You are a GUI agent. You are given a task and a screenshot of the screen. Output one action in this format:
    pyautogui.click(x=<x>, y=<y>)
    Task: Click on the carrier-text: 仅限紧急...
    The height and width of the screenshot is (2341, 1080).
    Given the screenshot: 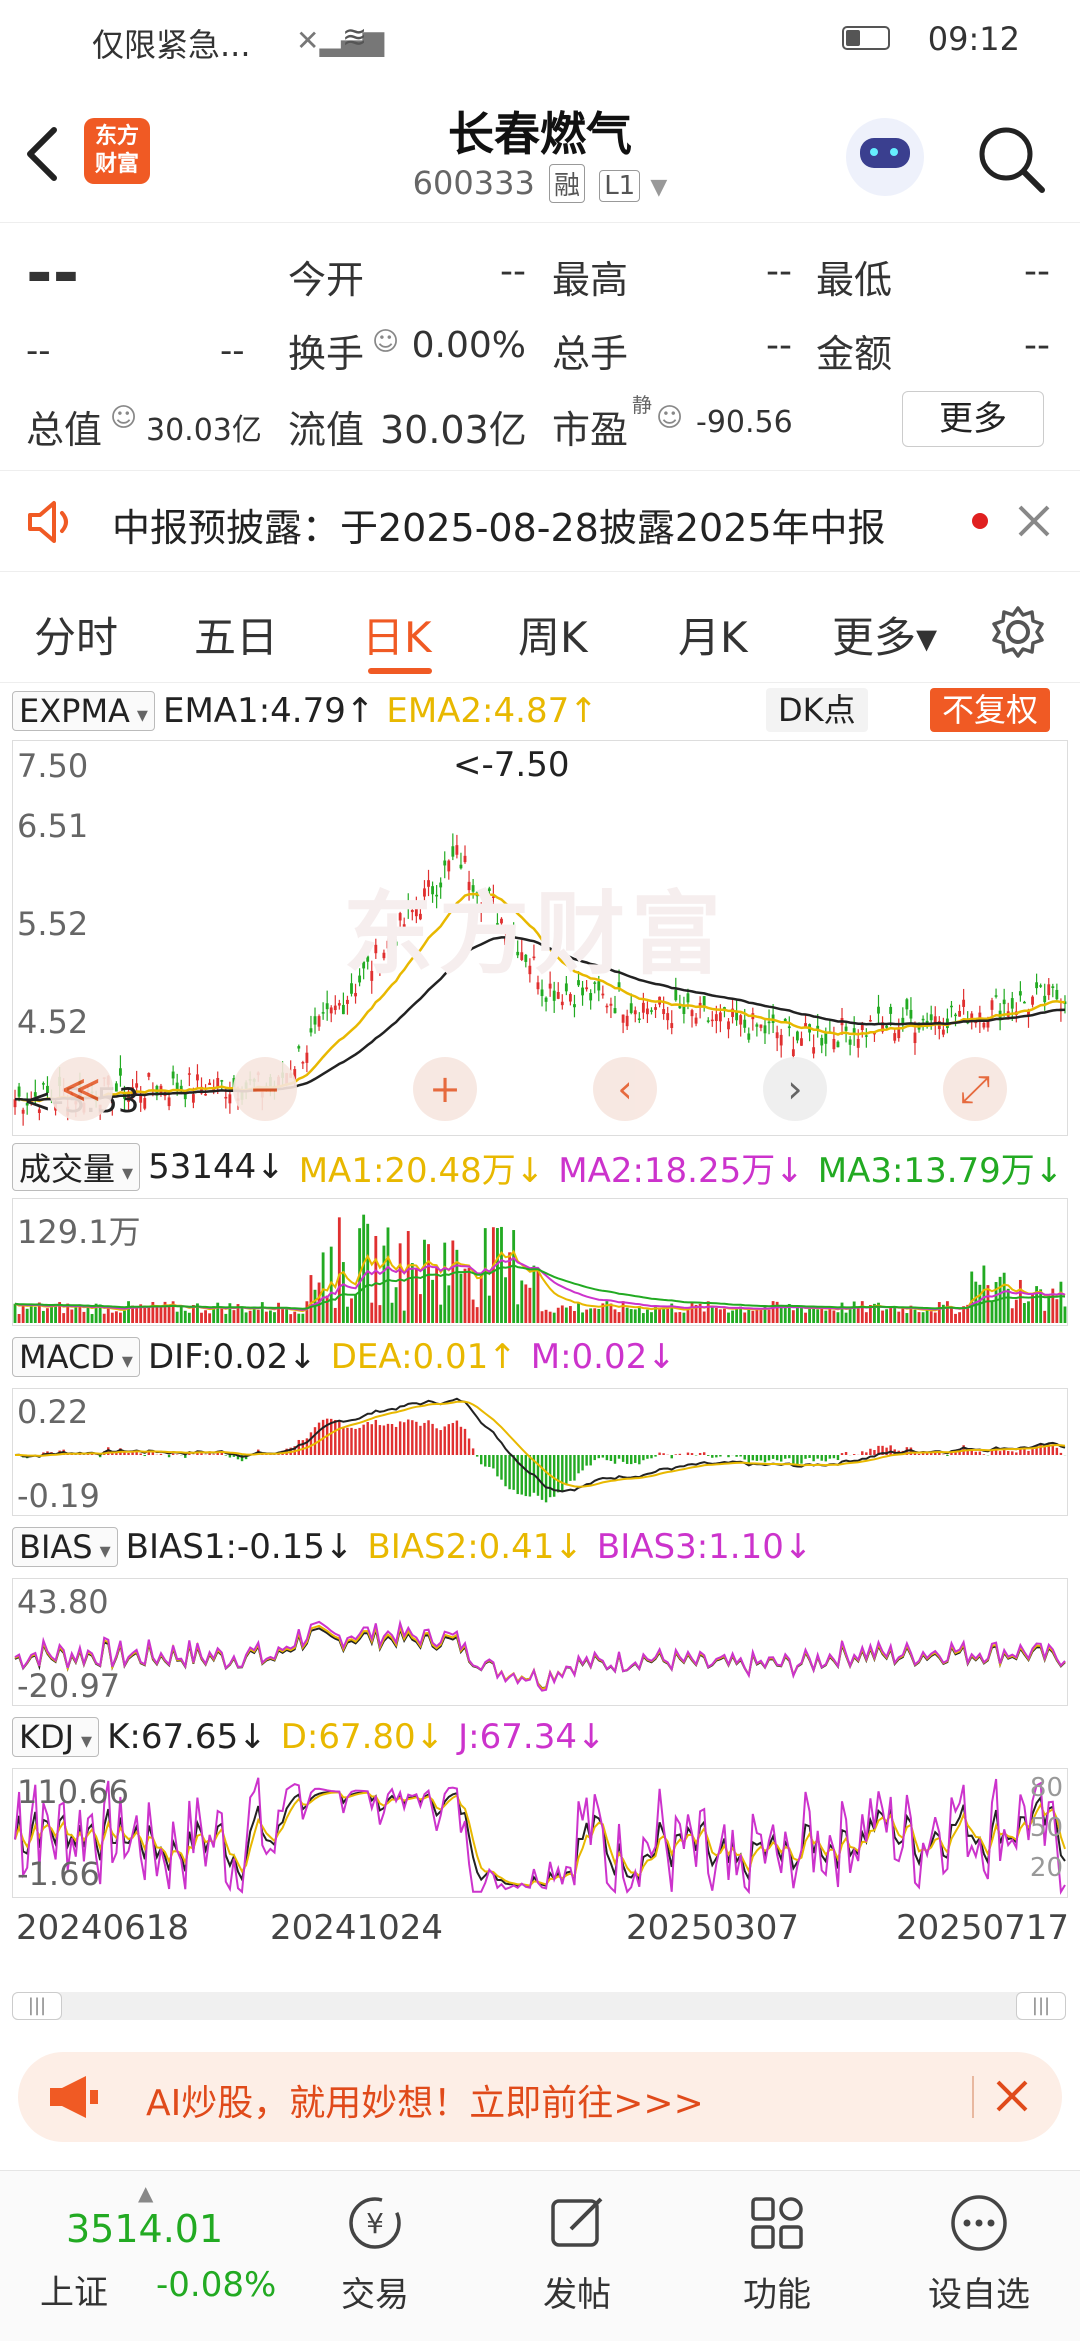 What is the action you would take?
    pyautogui.click(x=171, y=45)
    